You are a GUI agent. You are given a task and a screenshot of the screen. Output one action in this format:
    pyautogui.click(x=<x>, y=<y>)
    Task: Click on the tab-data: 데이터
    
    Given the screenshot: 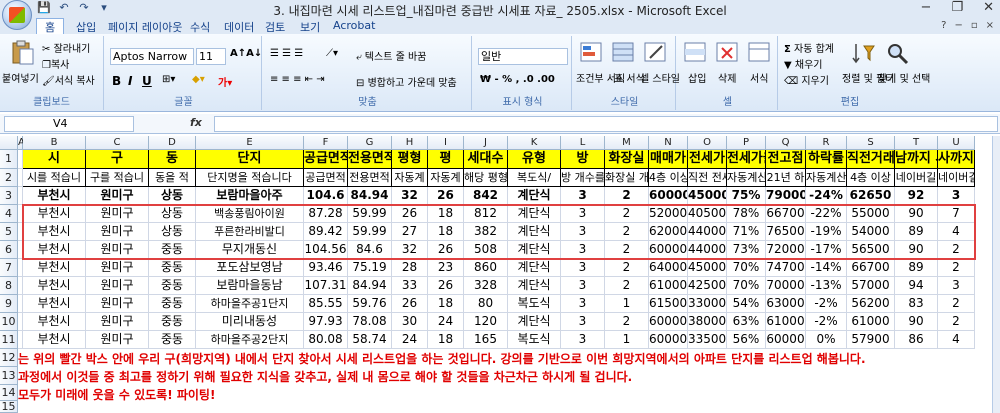 What is the action you would take?
    pyautogui.click(x=239, y=27)
    